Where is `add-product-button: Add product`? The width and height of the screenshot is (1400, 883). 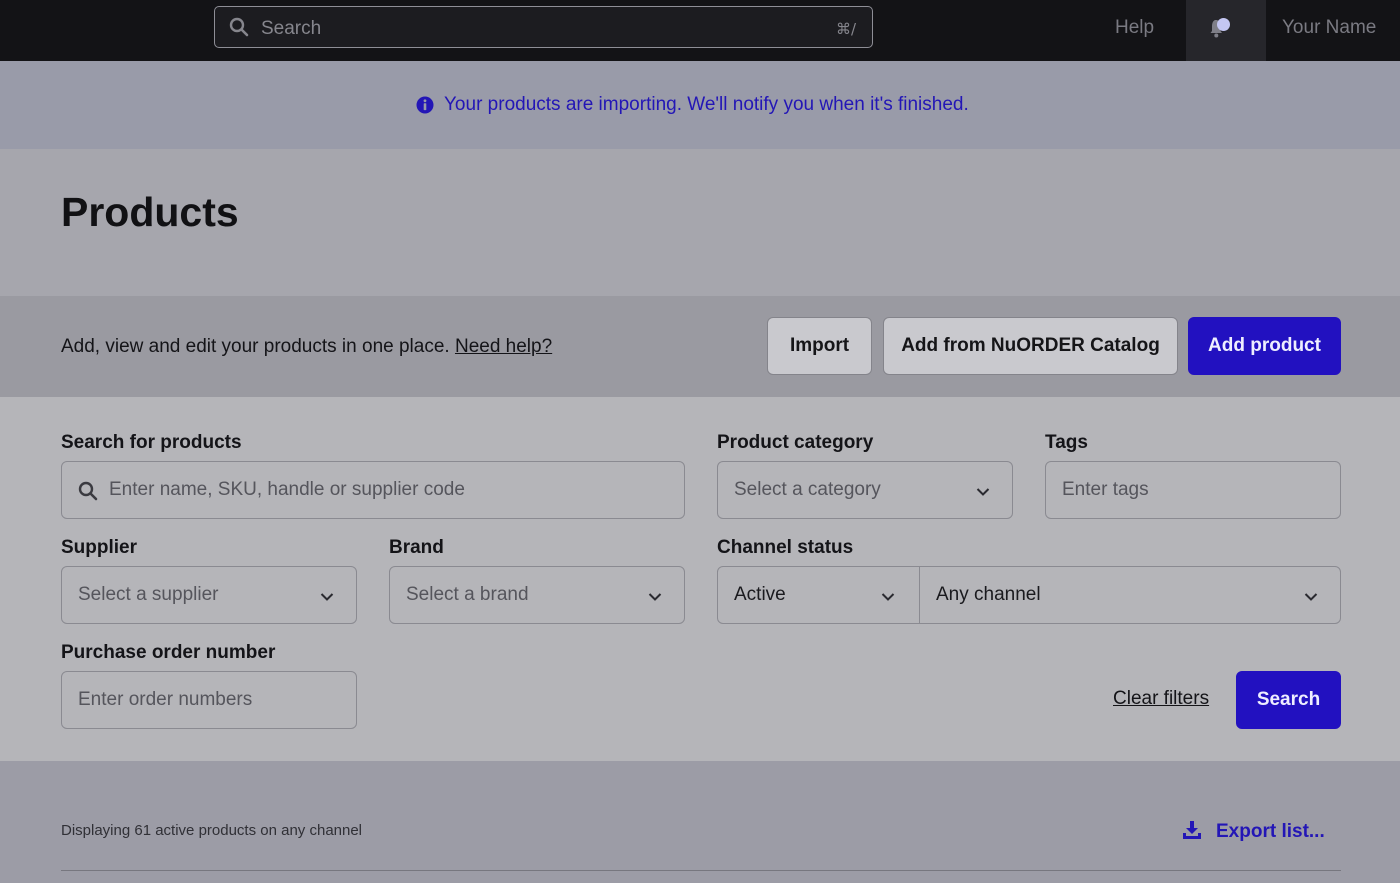
add-product-button: Add product is located at coordinates (1264, 346).